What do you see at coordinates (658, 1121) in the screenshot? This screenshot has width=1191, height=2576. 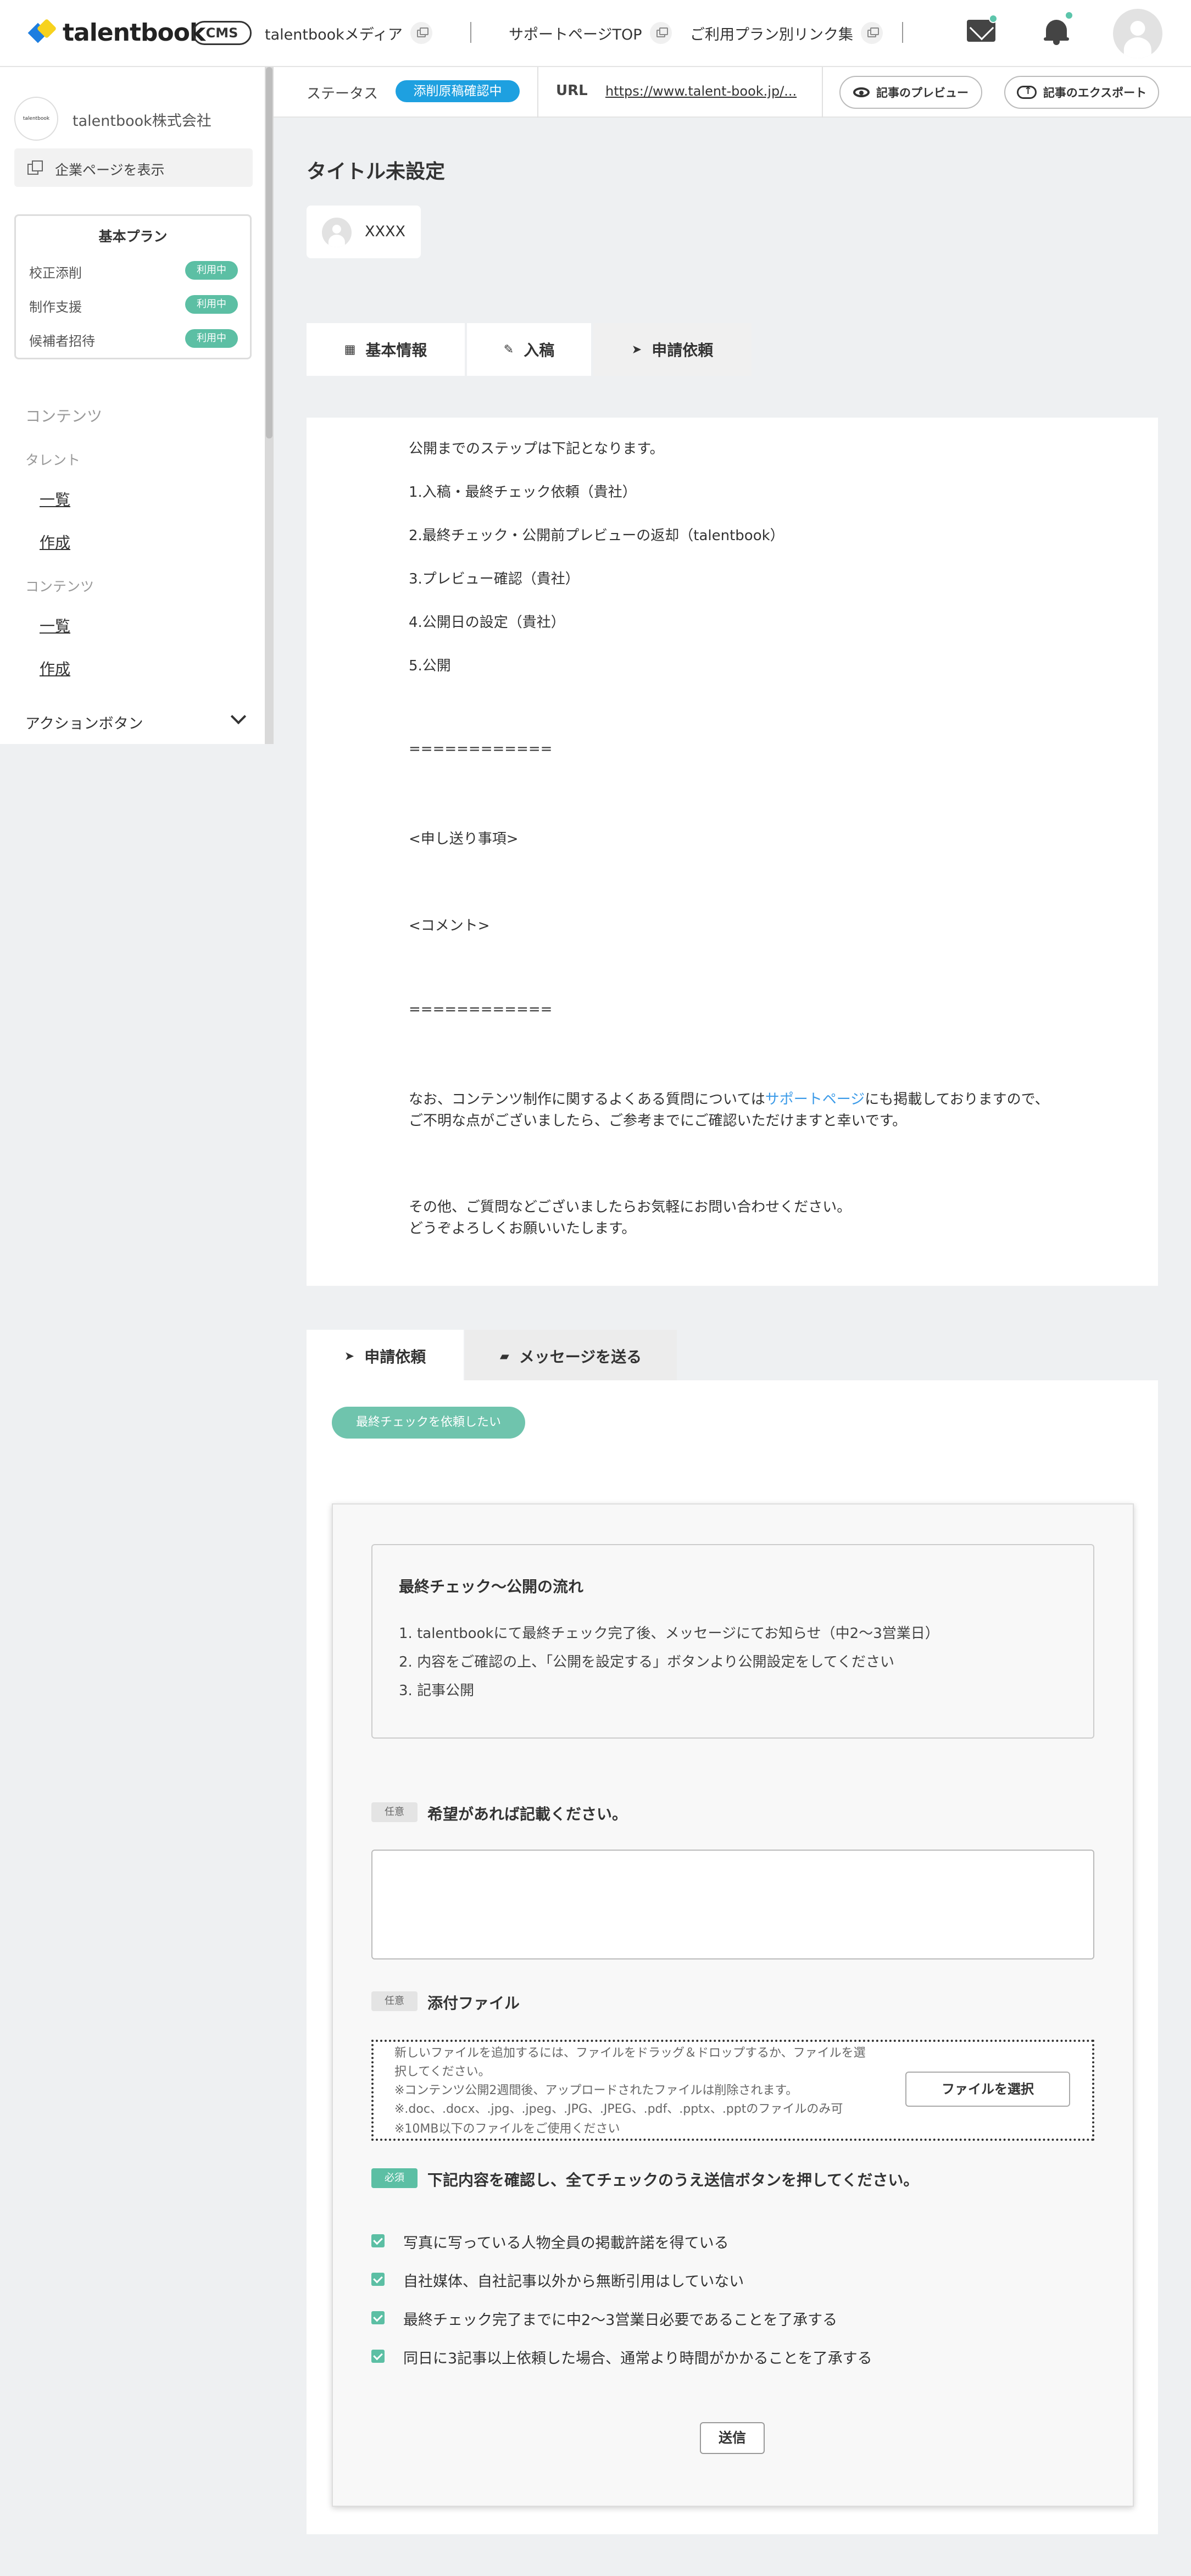 I see `content-faq-line2: ご不明な点がございましたら、ご参考までにご確認いただけますと幸いです。` at bounding box center [658, 1121].